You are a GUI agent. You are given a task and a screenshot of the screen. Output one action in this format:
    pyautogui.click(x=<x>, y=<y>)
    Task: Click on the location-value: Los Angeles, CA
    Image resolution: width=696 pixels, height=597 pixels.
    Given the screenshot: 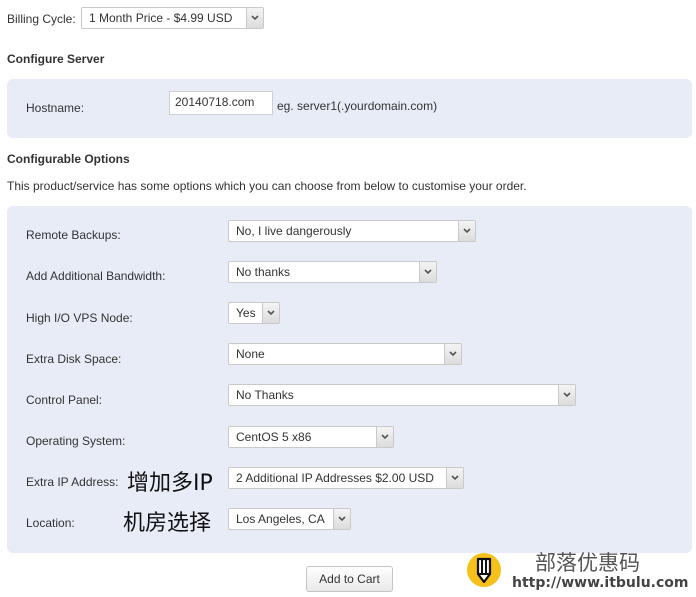 What is the action you would take?
    pyautogui.click(x=280, y=519)
    